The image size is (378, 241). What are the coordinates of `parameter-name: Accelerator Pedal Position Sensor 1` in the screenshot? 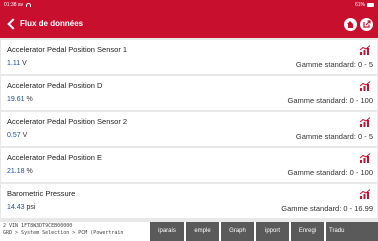 It's located at (67, 49).